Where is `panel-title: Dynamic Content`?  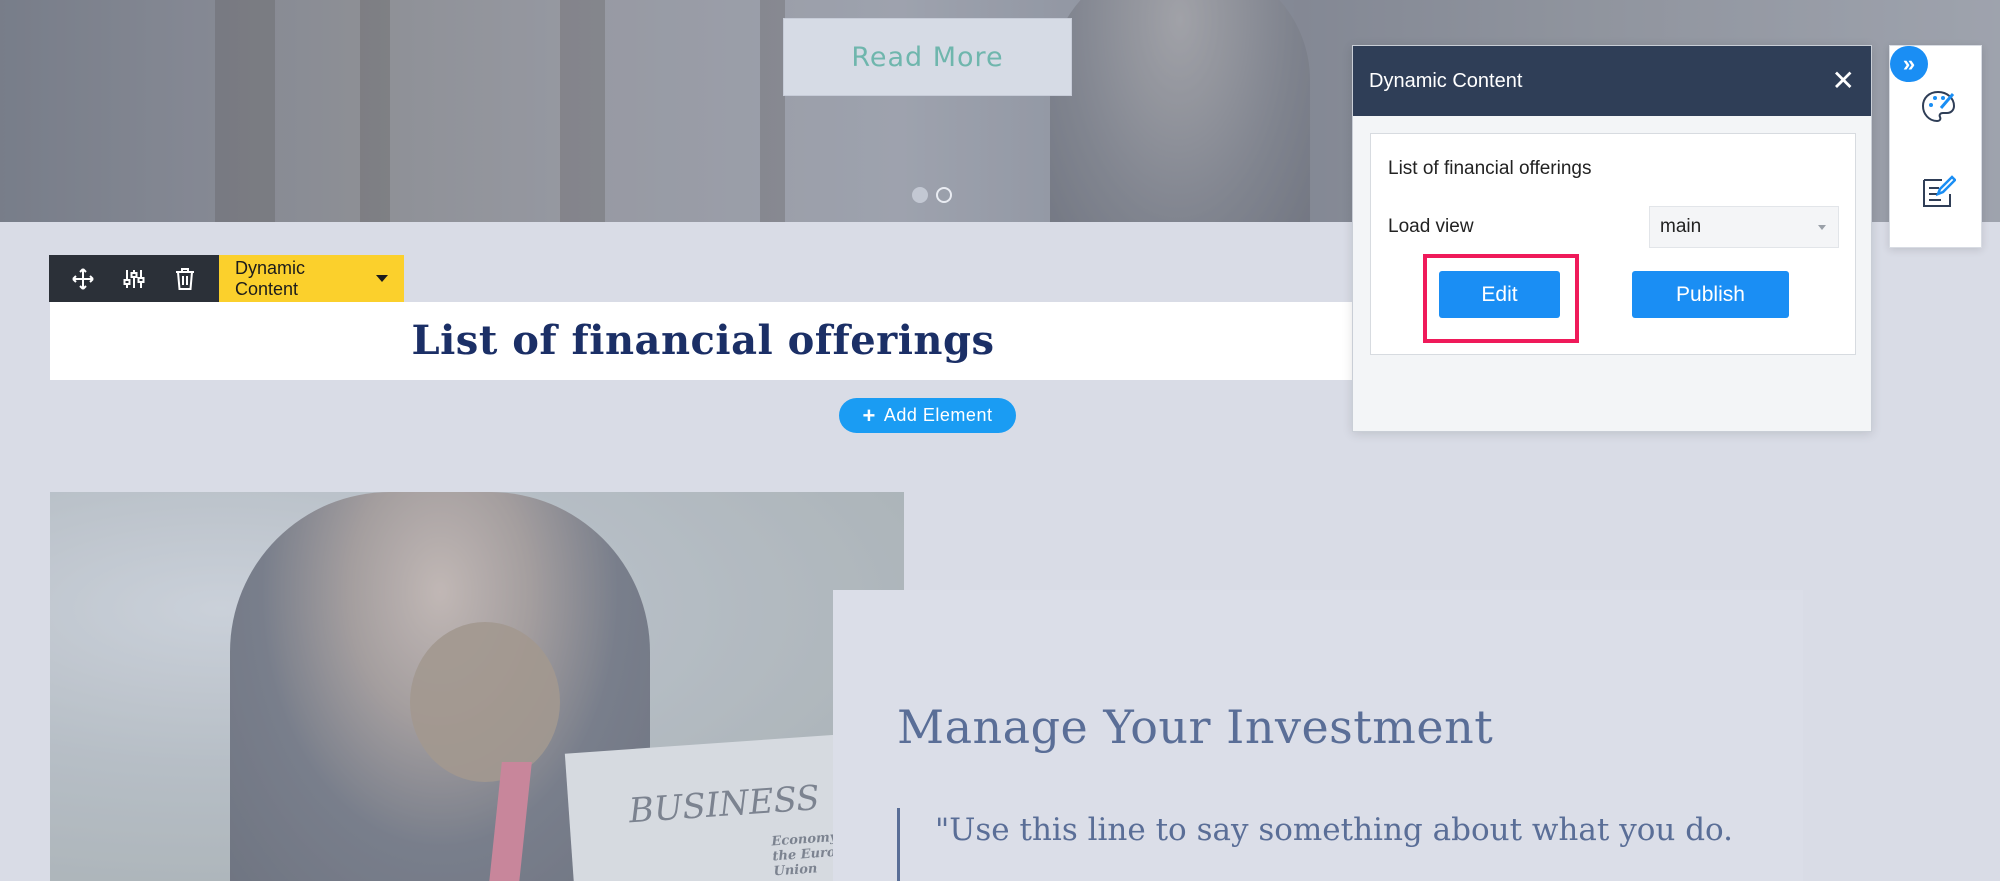
panel-title: Dynamic Content is located at coordinates (1446, 80).